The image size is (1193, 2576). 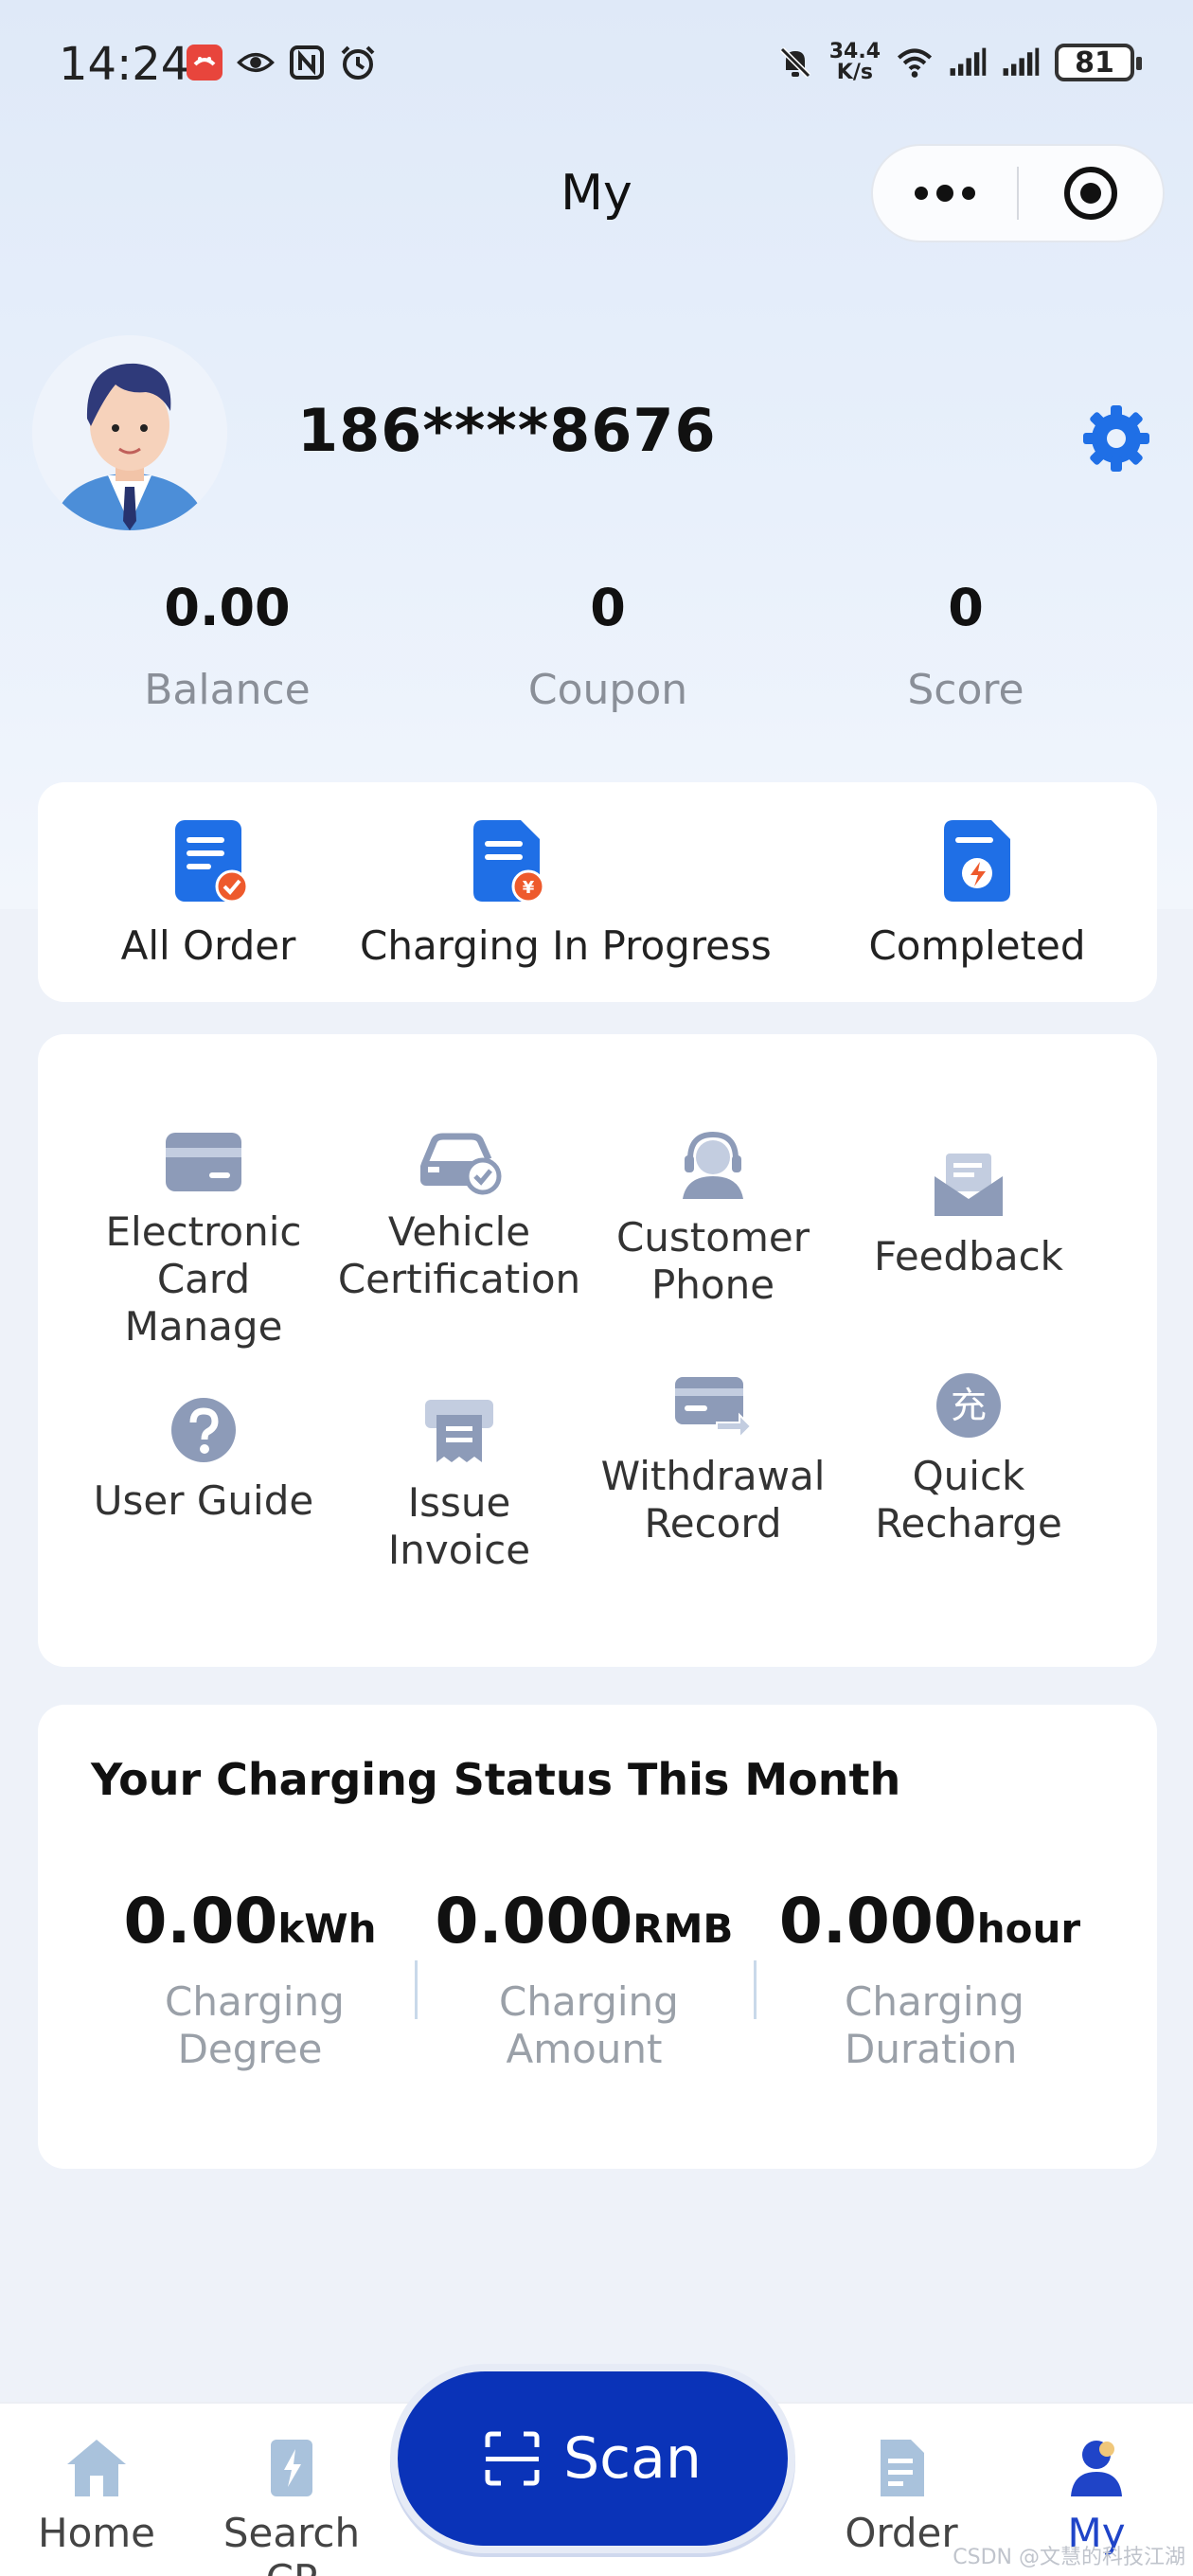 What do you see at coordinates (327, 1928) in the screenshot?
I see `metric-degree-unit: kWh` at bounding box center [327, 1928].